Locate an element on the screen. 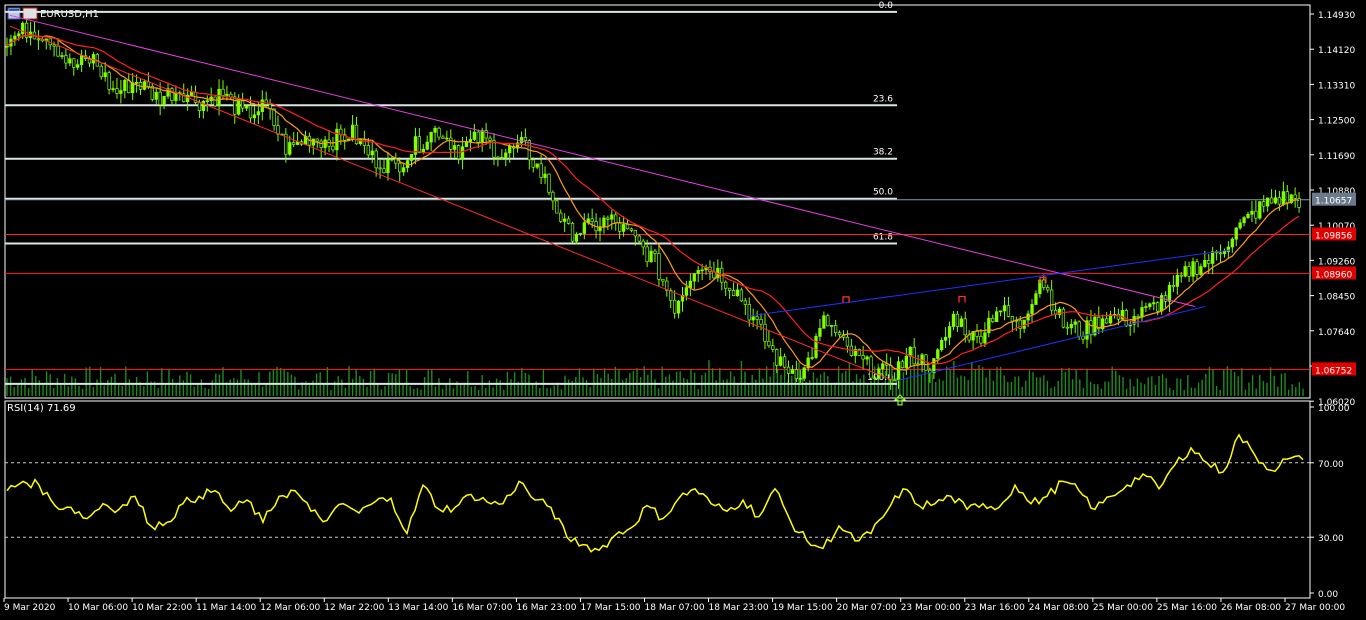 This screenshot has height=620, width=1366. time-tick-label: 16 Mar 23:00 is located at coordinates (546, 608).